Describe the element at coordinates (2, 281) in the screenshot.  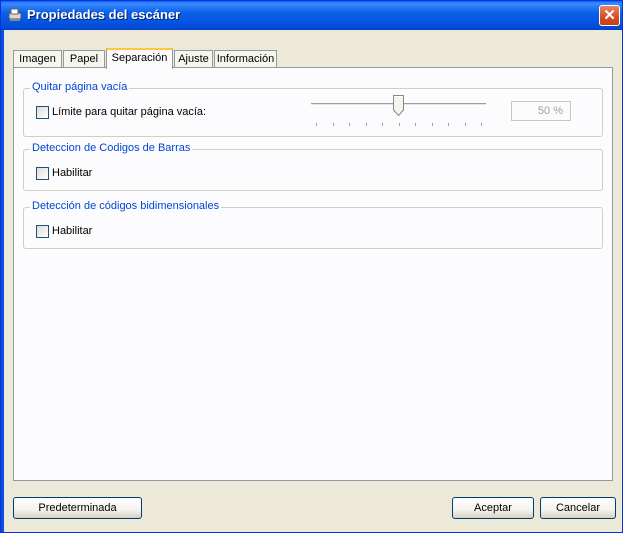
I see `window-border` at that location.